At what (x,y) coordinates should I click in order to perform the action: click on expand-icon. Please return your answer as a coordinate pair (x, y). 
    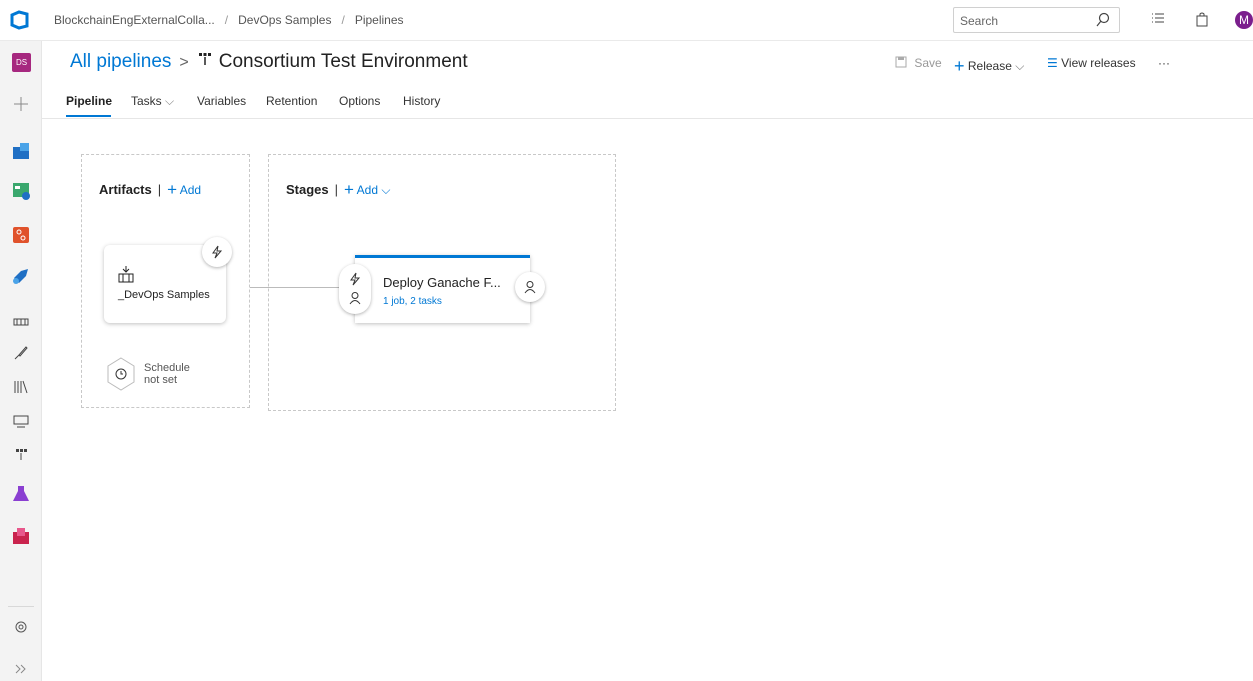
    Looking at the image, I should click on (21, 669).